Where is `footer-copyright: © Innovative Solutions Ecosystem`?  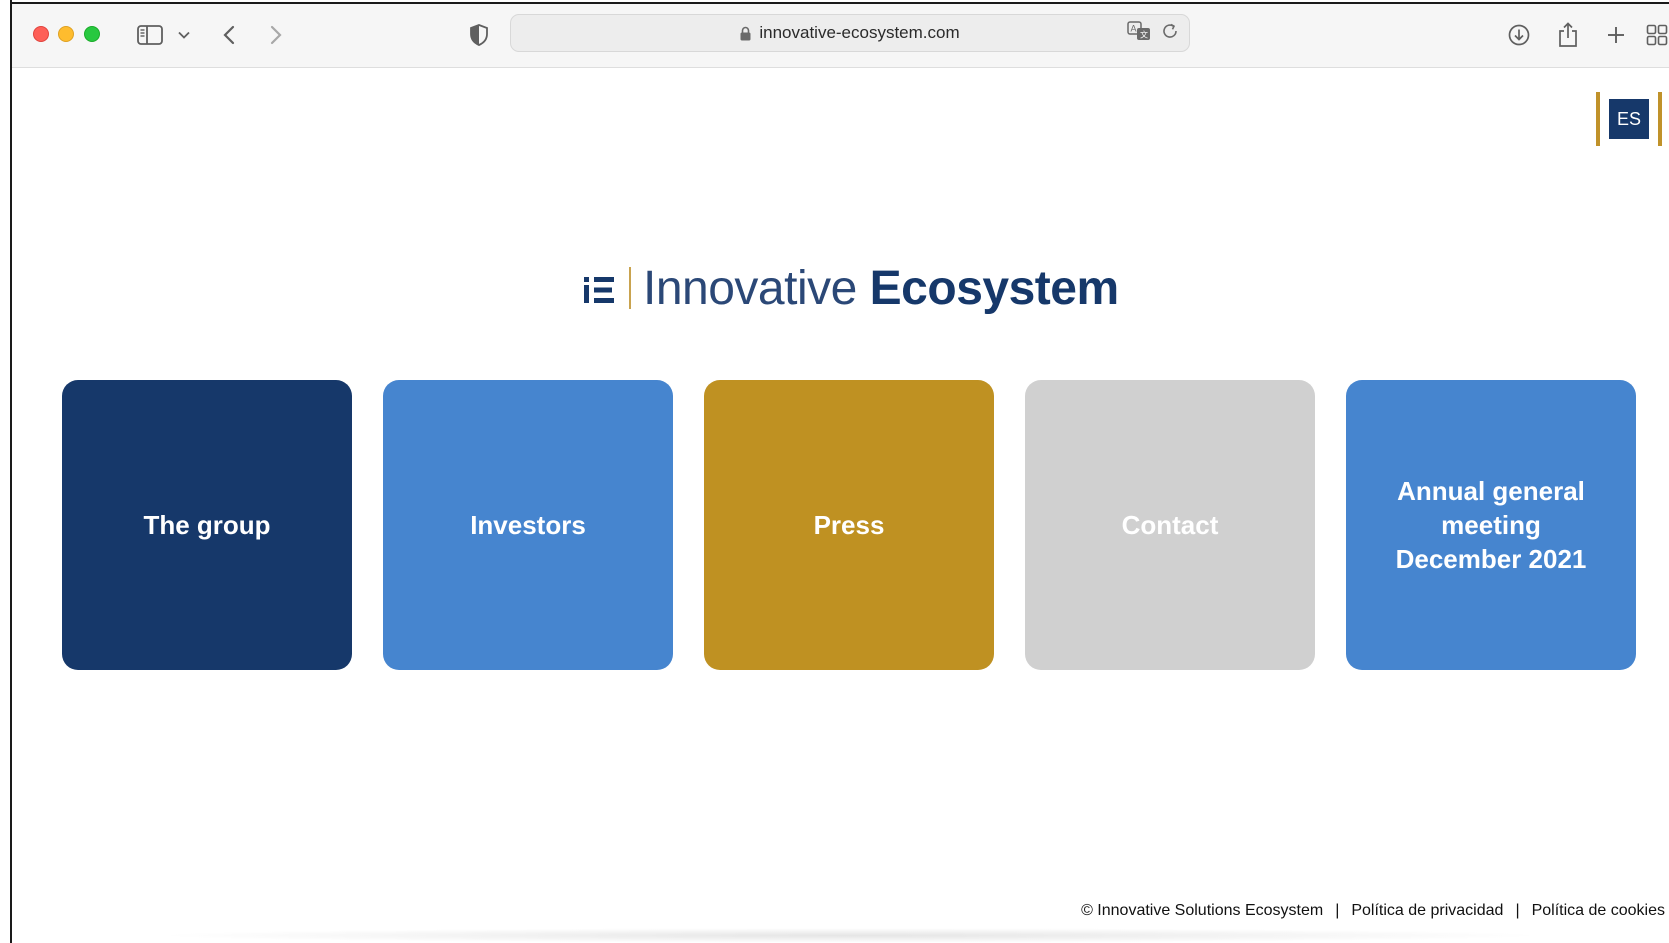
footer-copyright: © Innovative Solutions Ecosystem is located at coordinates (1202, 910).